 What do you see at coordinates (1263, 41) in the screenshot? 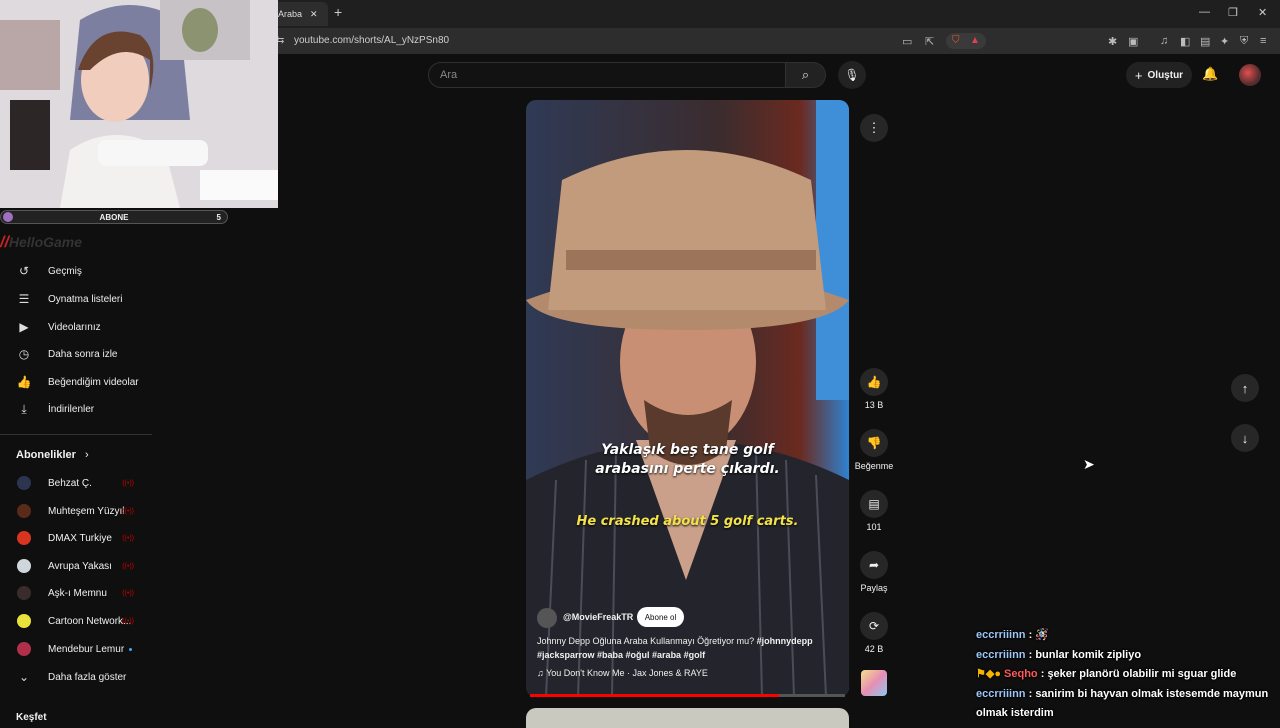
I see `menu-icon: ≡` at bounding box center [1263, 41].